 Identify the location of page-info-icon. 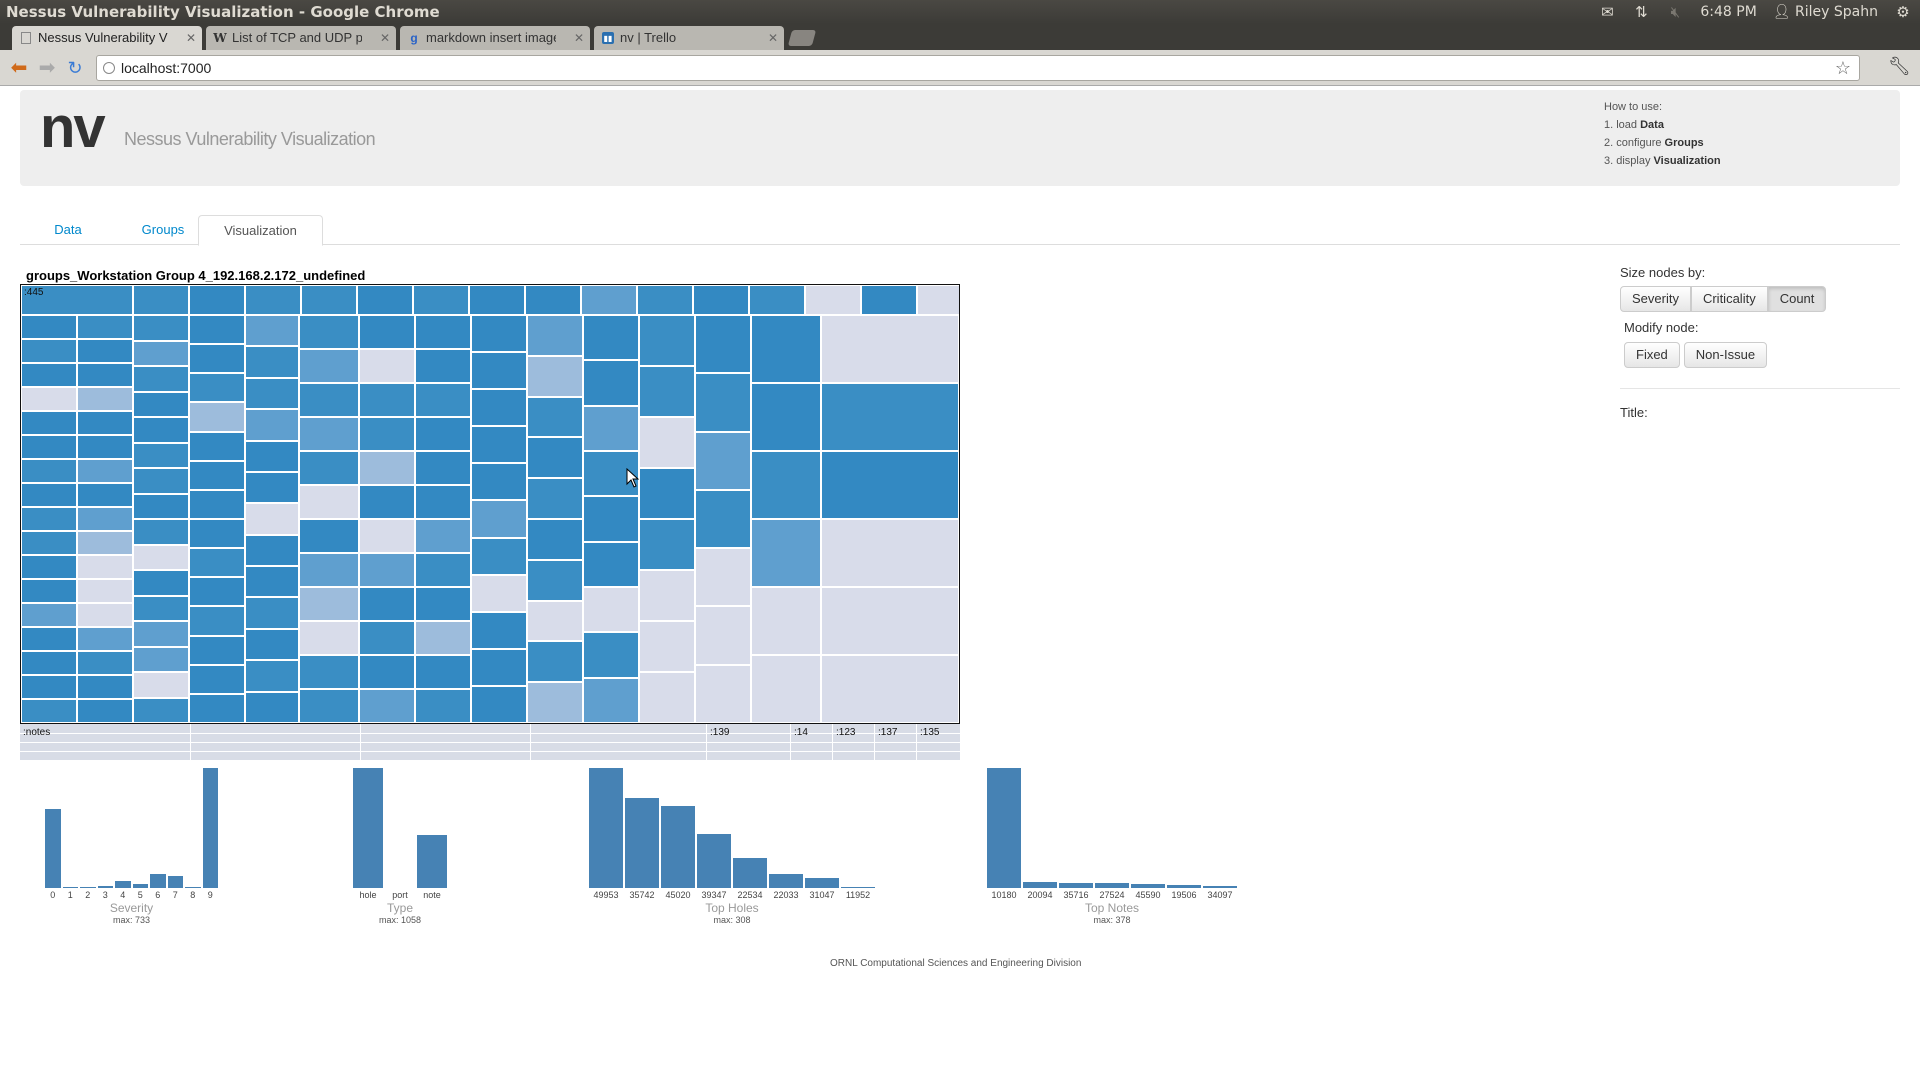
(109, 68).